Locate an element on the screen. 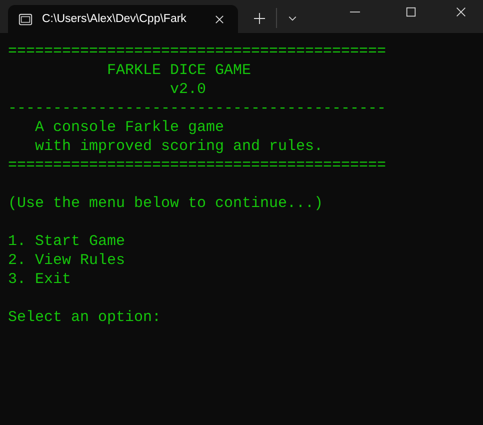  dropdown-icon is located at coordinates (292, 18).